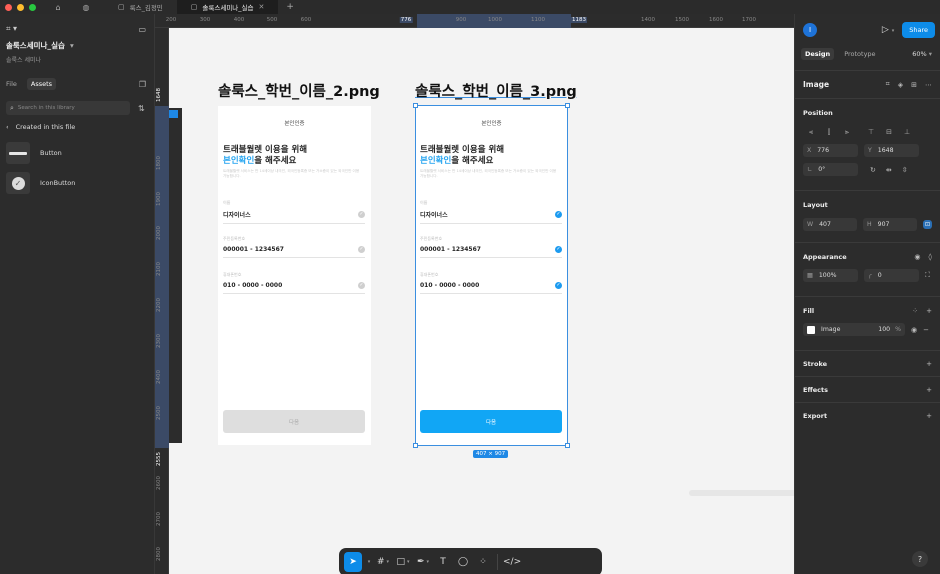  What do you see at coordinates (286, 7) in the screenshot?
I see `new-tab-button: +` at bounding box center [286, 7].